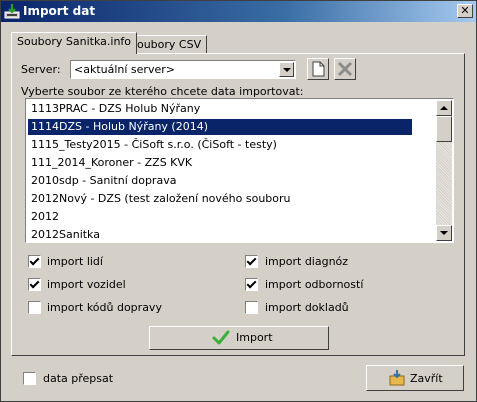  I want to click on close-window-button: ✕, so click(465, 11).